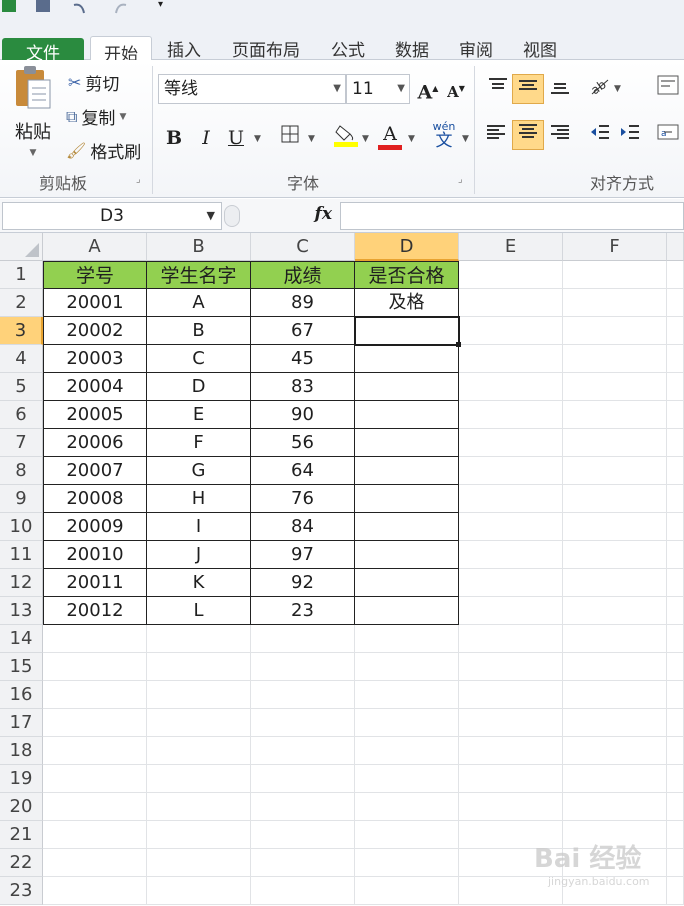 Image resolution: width=684 pixels, height=906 pixels. Describe the element at coordinates (236, 138) in the screenshot. I see `underline-button: U` at that location.